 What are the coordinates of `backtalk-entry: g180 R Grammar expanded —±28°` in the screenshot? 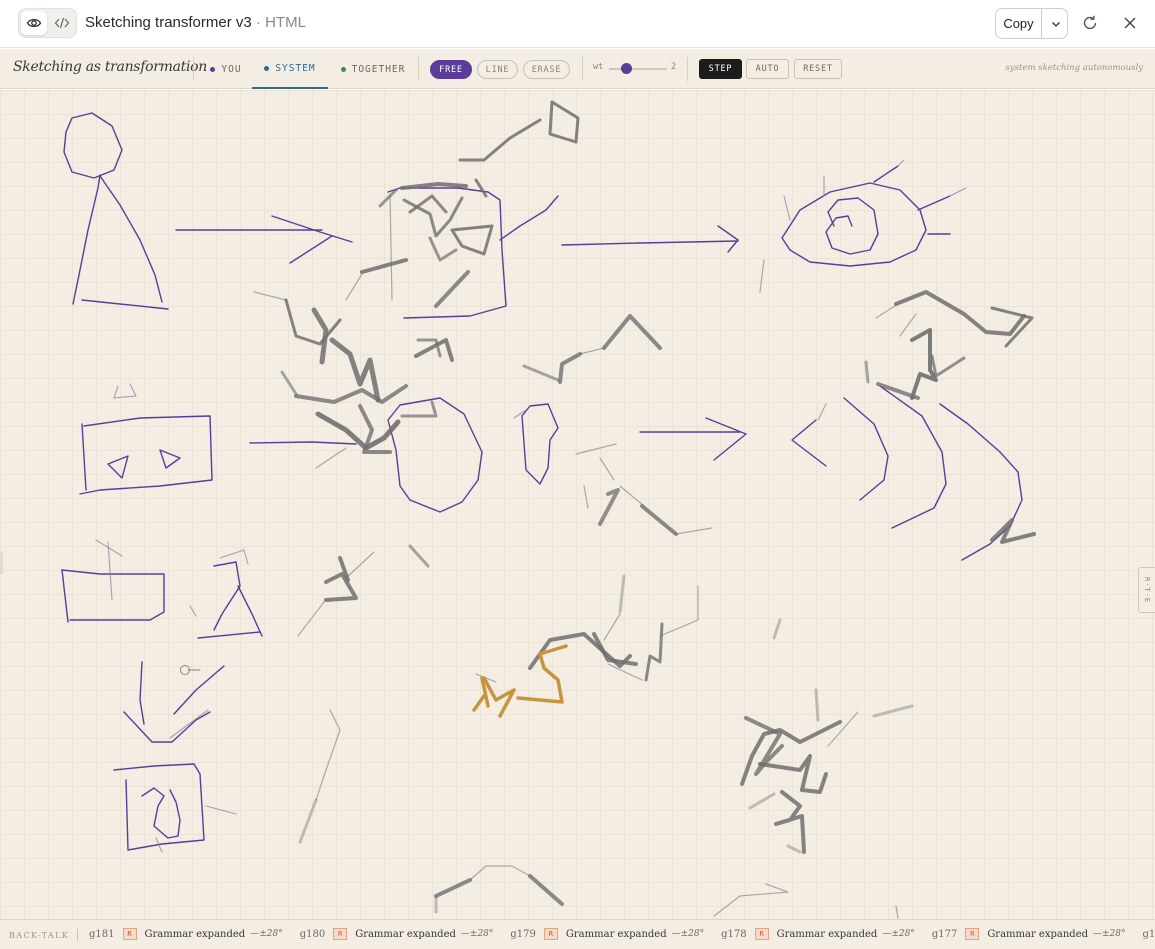 It's located at (396, 934).